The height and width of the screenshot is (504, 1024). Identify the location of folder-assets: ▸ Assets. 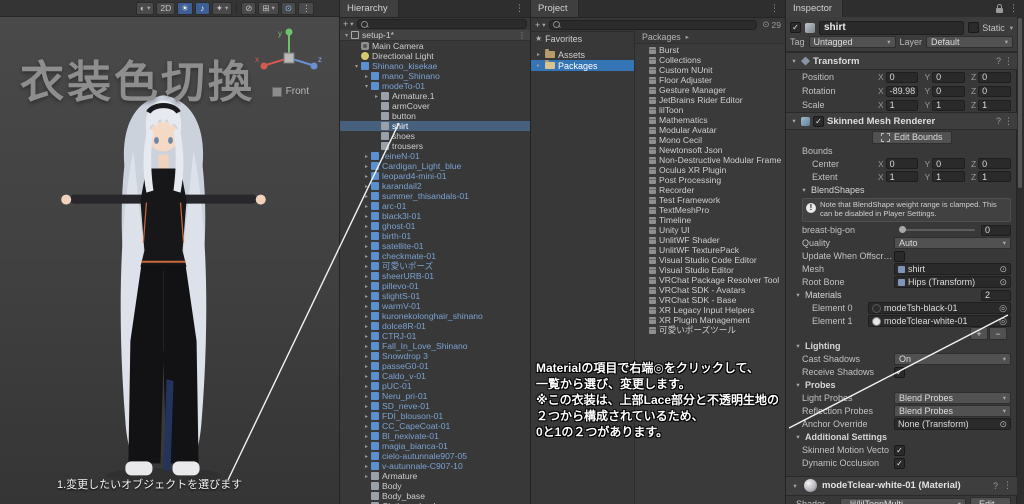
(582, 54).